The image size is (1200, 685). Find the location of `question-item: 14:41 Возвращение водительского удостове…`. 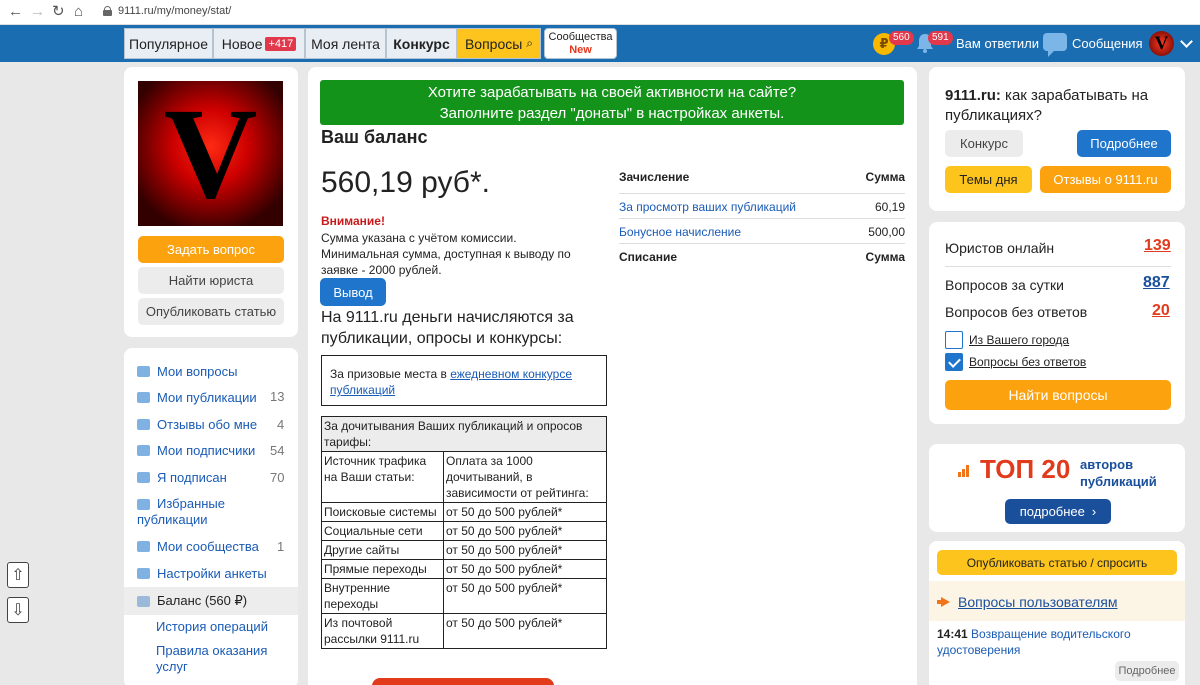

question-item: 14:41 Возвращение водительского удостове… is located at coordinates (1057, 642).